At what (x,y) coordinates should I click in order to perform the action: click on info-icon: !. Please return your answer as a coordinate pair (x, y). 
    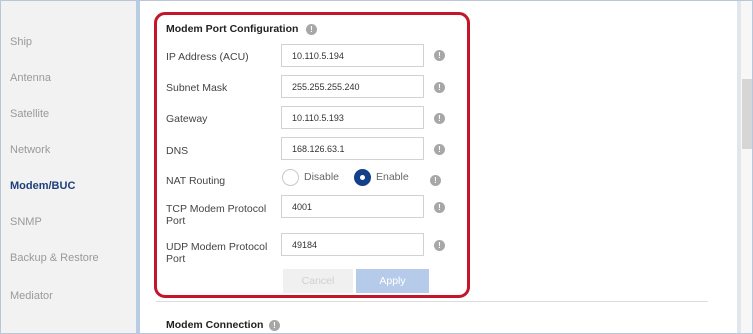
    Looking at the image, I should click on (274, 325).